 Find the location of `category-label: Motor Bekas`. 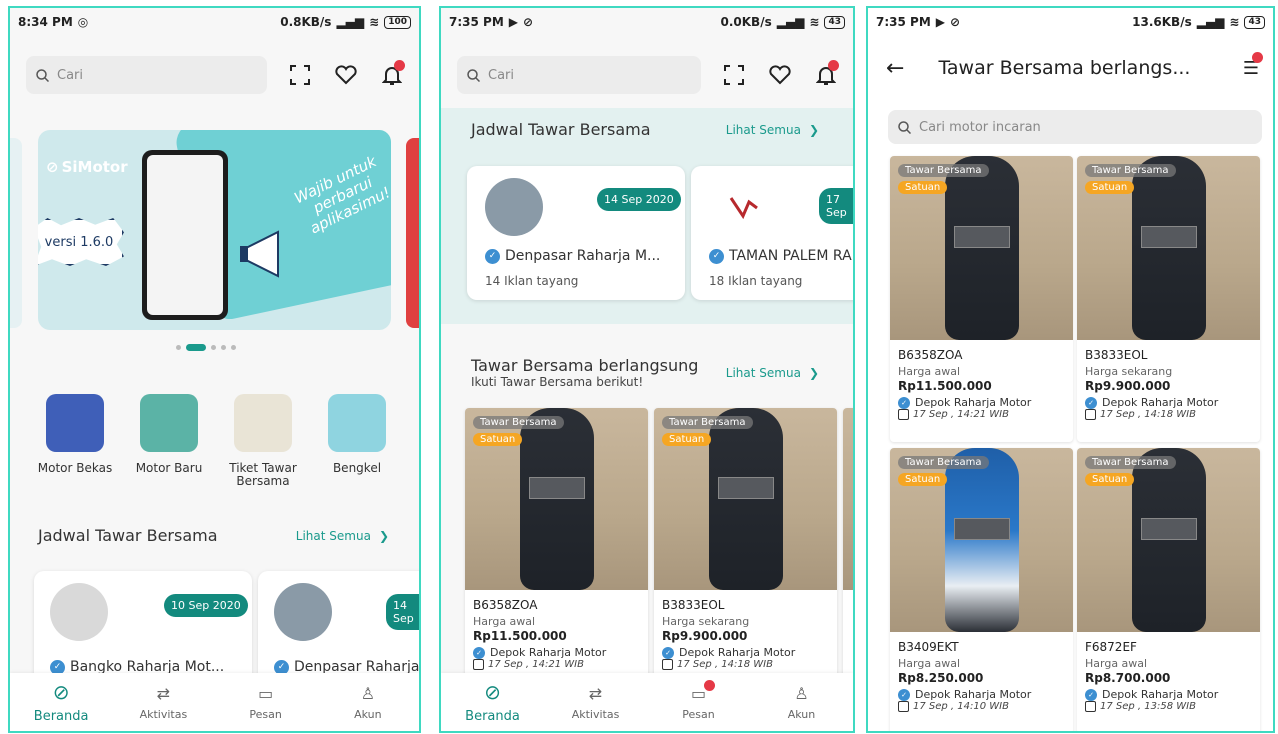

category-label: Motor Bekas is located at coordinates (75, 468).